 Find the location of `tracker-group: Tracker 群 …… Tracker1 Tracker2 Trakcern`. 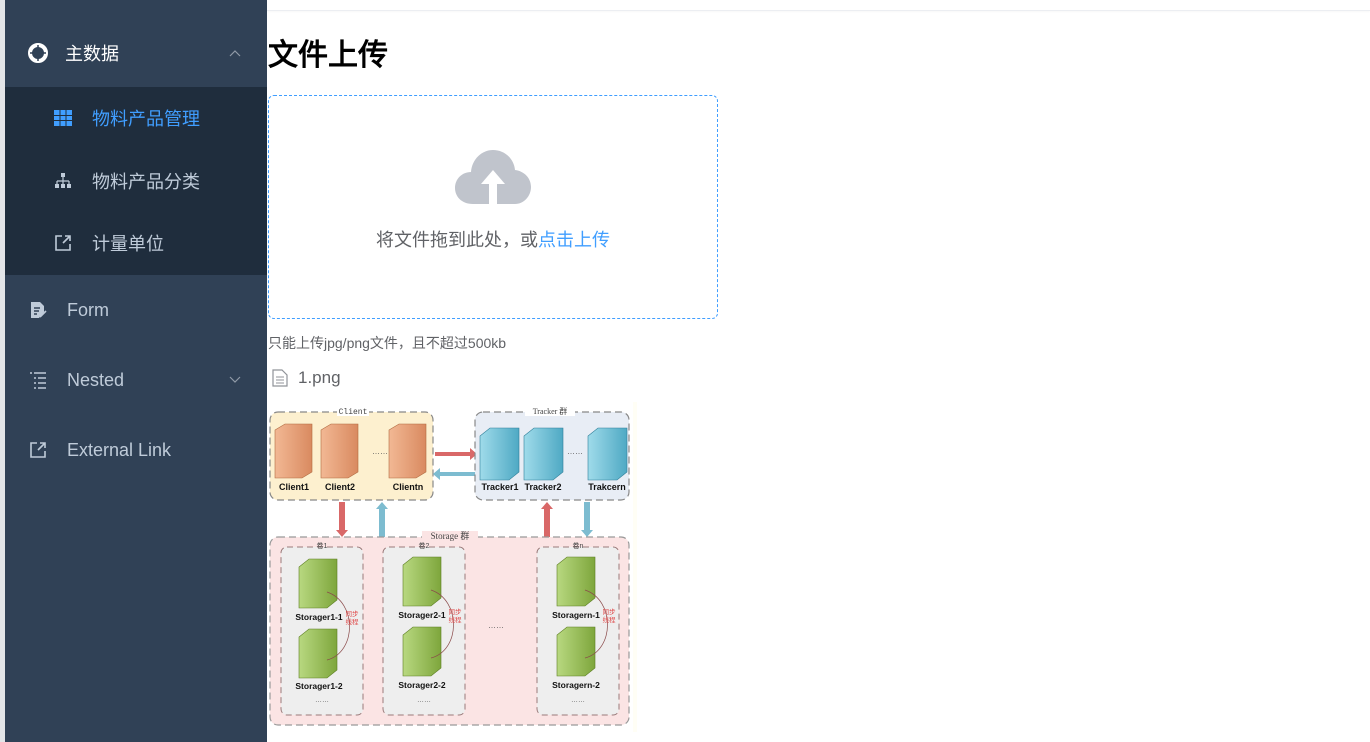

tracker-group: Tracker 群 …… Tracker1 Tracker2 Trakcern is located at coordinates (552, 453).